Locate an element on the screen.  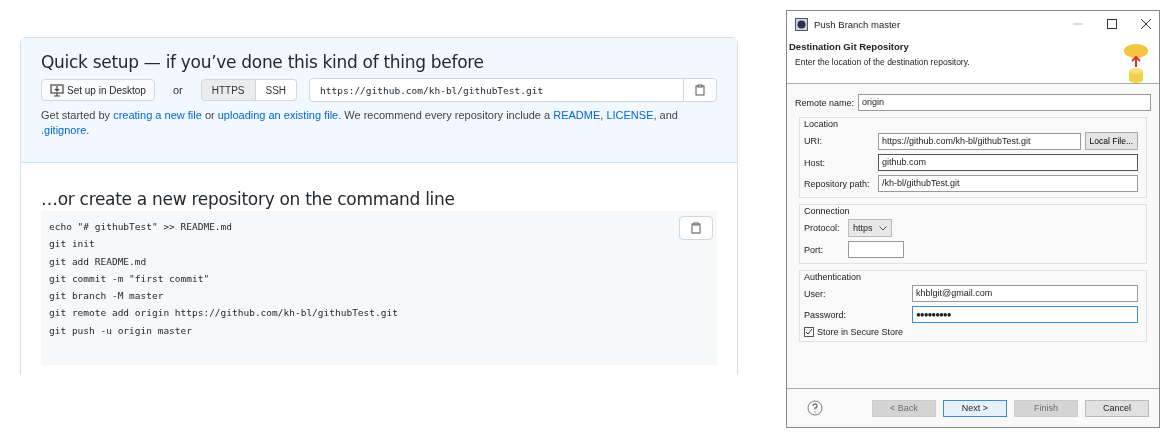
field-label: URI: is located at coordinates (813, 141).